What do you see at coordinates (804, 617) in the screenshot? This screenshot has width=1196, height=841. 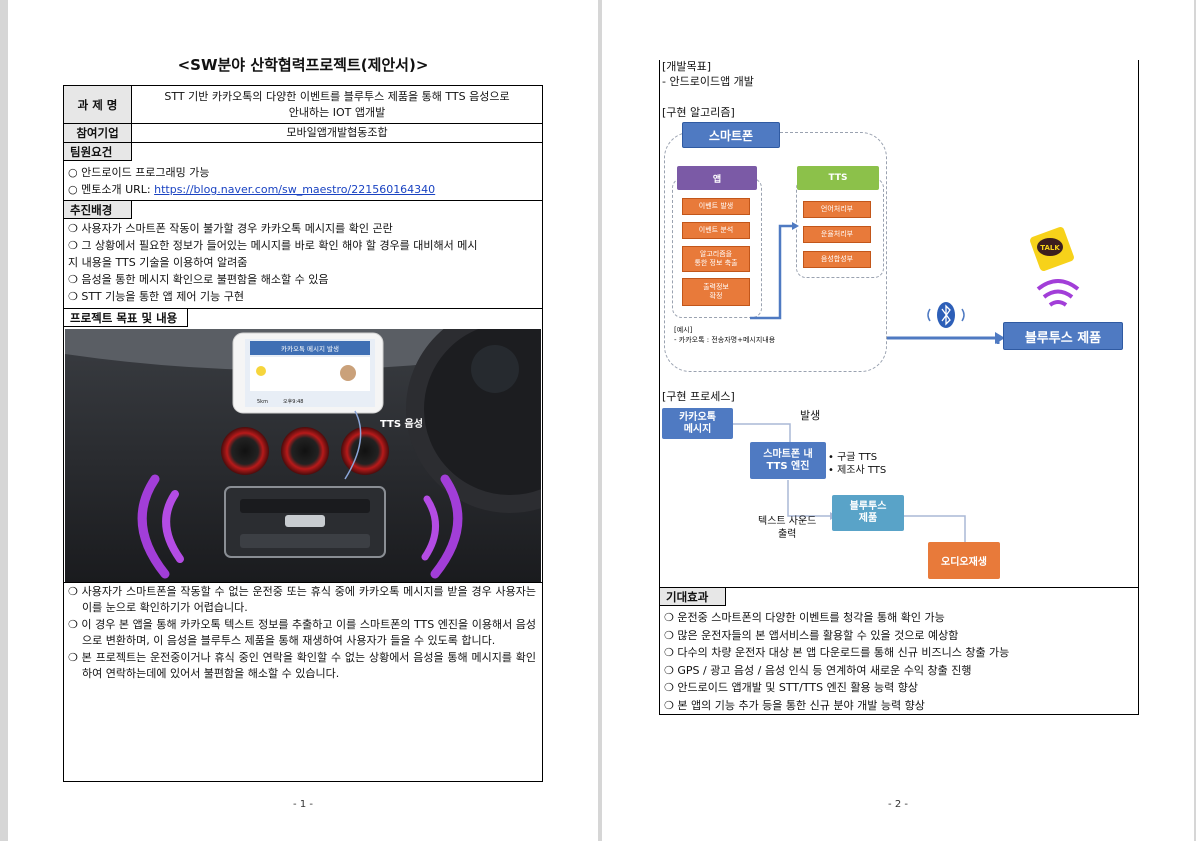 I see `effect-item: ❍ 운전중 스마트폰의 다양한 이벤트를 청각을 통해 확인 가능` at bounding box center [804, 617].